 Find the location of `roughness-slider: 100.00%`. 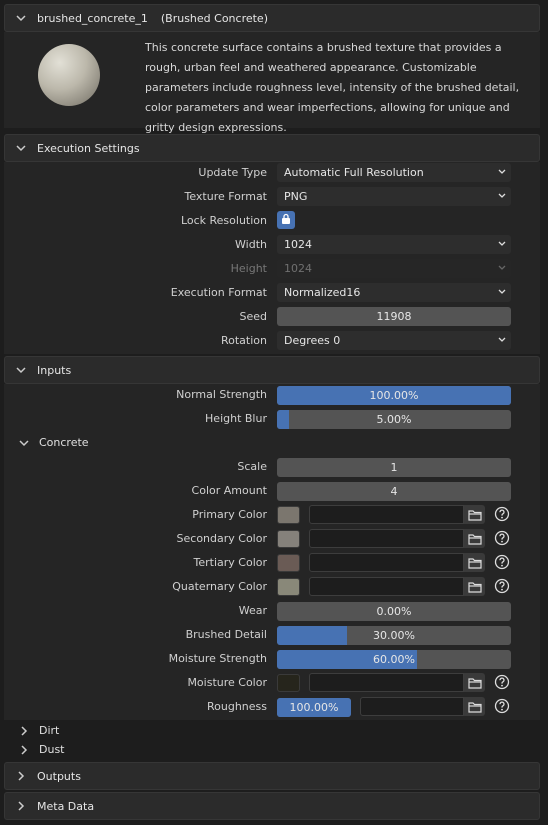

roughness-slider: 100.00% is located at coordinates (314, 707).